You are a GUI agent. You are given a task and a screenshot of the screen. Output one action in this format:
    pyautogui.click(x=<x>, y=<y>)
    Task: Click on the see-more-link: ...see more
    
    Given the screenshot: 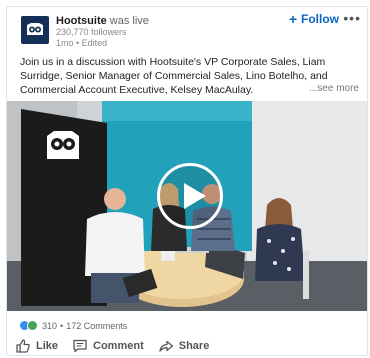 What is the action you would take?
    pyautogui.click(x=334, y=88)
    